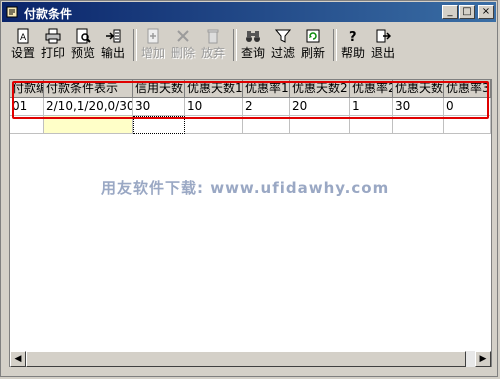 This screenshot has height=379, width=500. Describe the element at coordinates (83, 36) in the screenshot. I see `preview-icon` at that location.